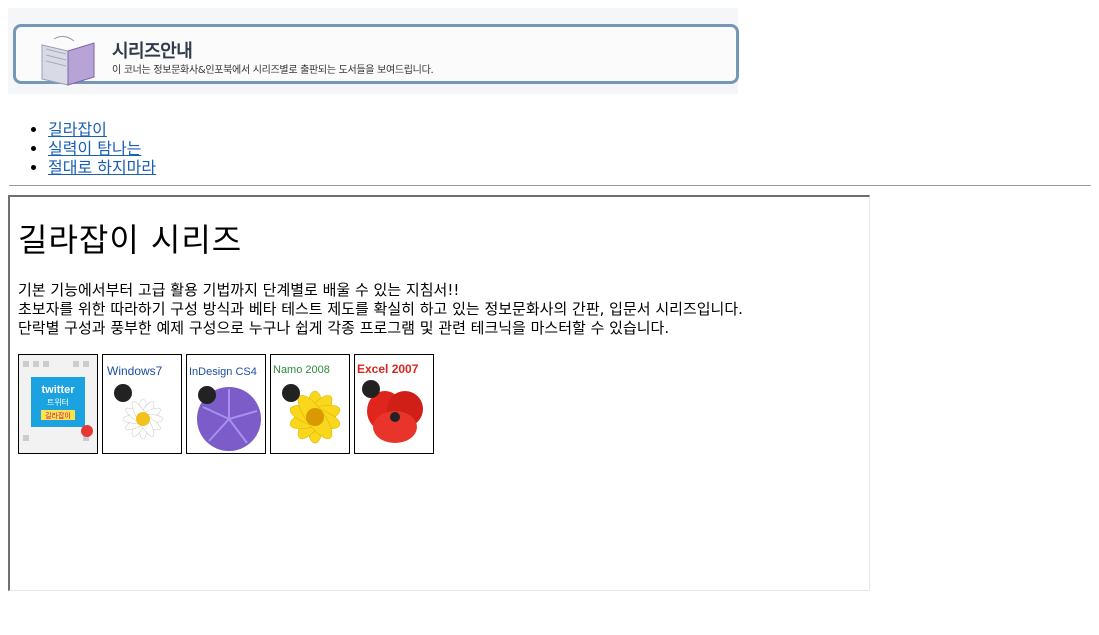 The width and height of the screenshot is (1099, 635). I want to click on divider, so click(549, 185).